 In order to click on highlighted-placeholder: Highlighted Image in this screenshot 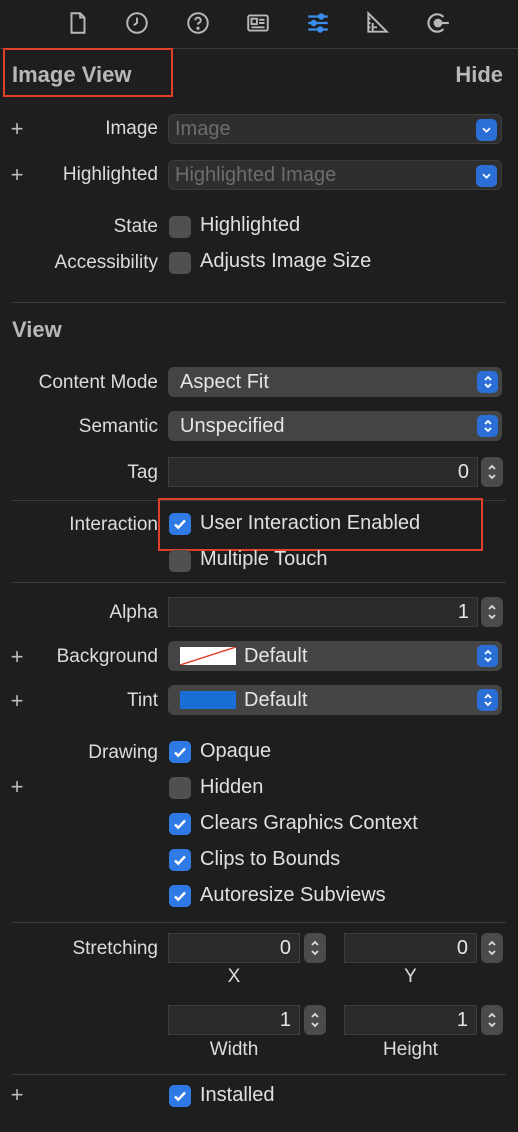, I will do `click(256, 174)`.